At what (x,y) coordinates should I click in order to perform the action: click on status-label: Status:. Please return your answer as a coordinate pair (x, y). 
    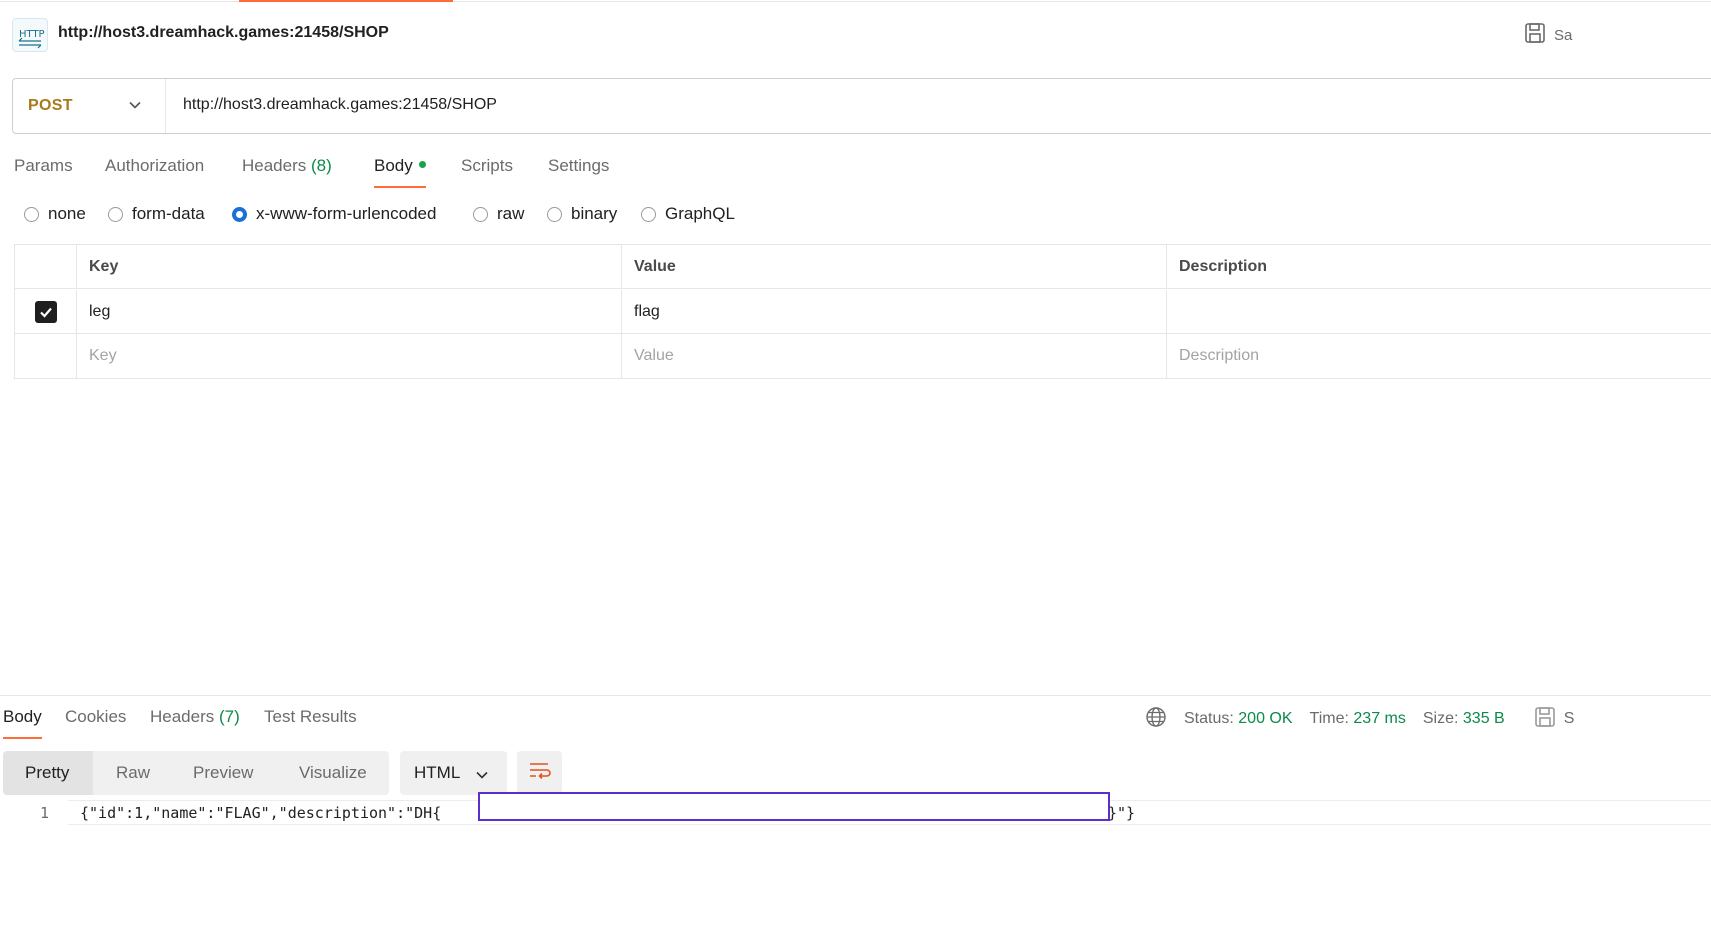
    Looking at the image, I should click on (1209, 718).